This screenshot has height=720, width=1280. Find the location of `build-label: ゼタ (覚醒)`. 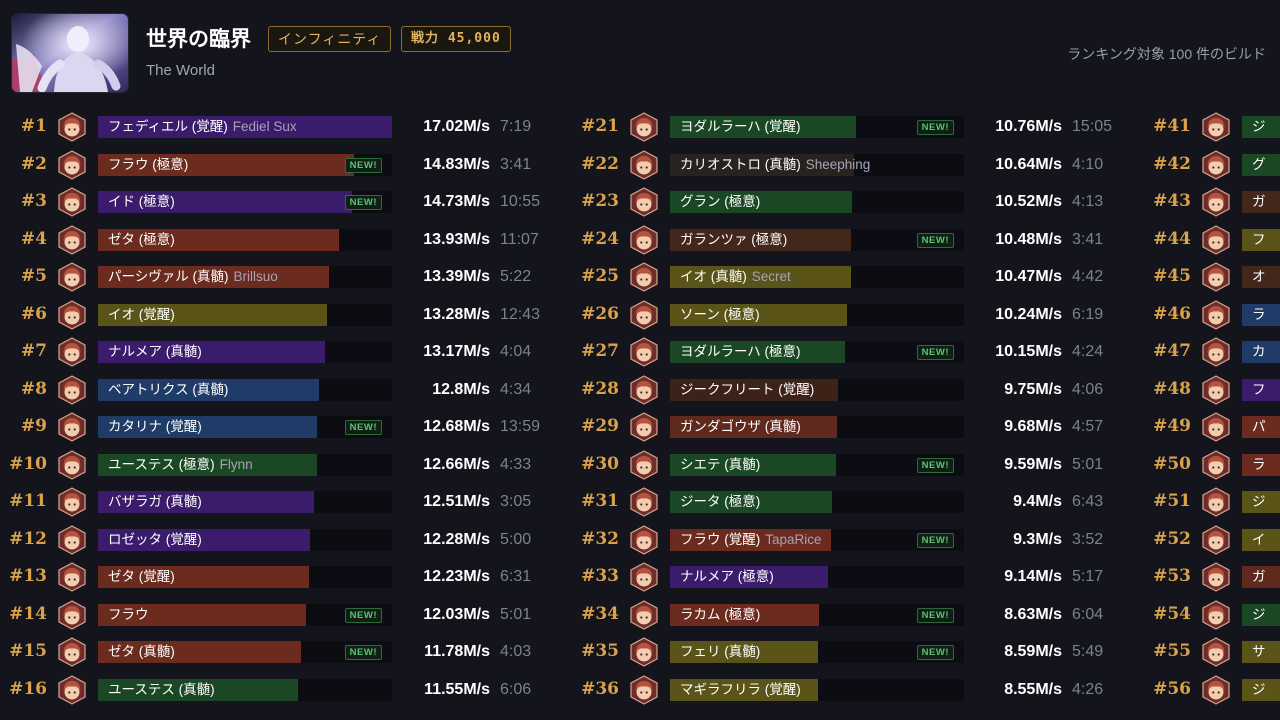

build-label: ゼタ (覚醒) is located at coordinates (141, 577).